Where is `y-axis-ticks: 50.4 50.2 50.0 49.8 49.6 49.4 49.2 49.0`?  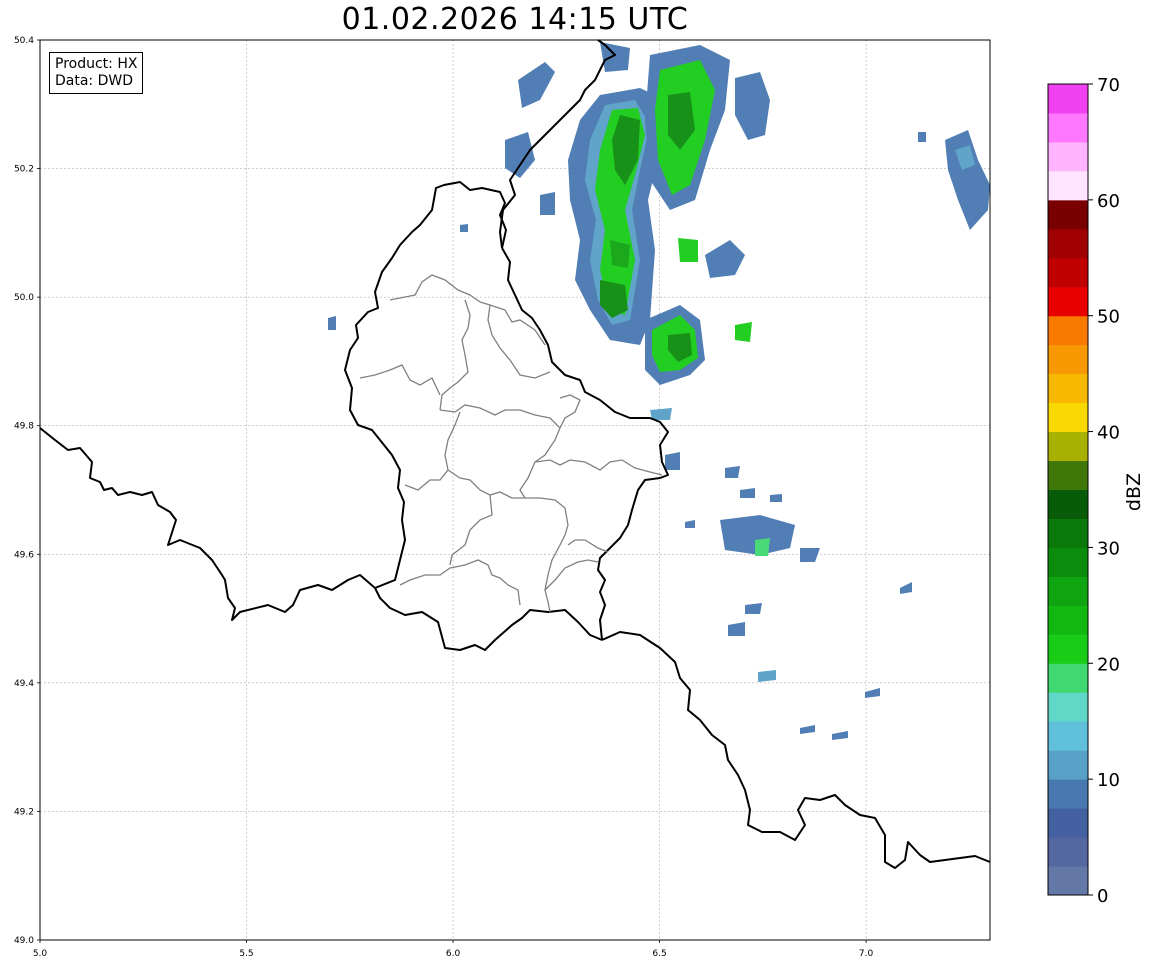
y-axis-ticks: 50.4 50.2 50.0 49.8 49.6 49.4 49.2 49.0 is located at coordinates (27, 491).